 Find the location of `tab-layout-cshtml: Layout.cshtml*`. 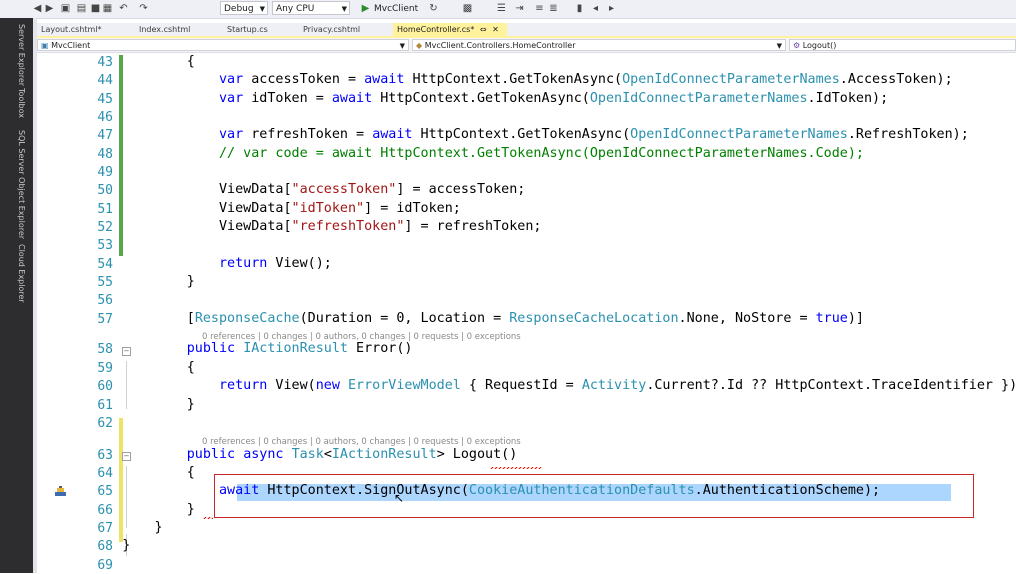

tab-layout-cshtml: Layout.cshtml* is located at coordinates (85, 29).